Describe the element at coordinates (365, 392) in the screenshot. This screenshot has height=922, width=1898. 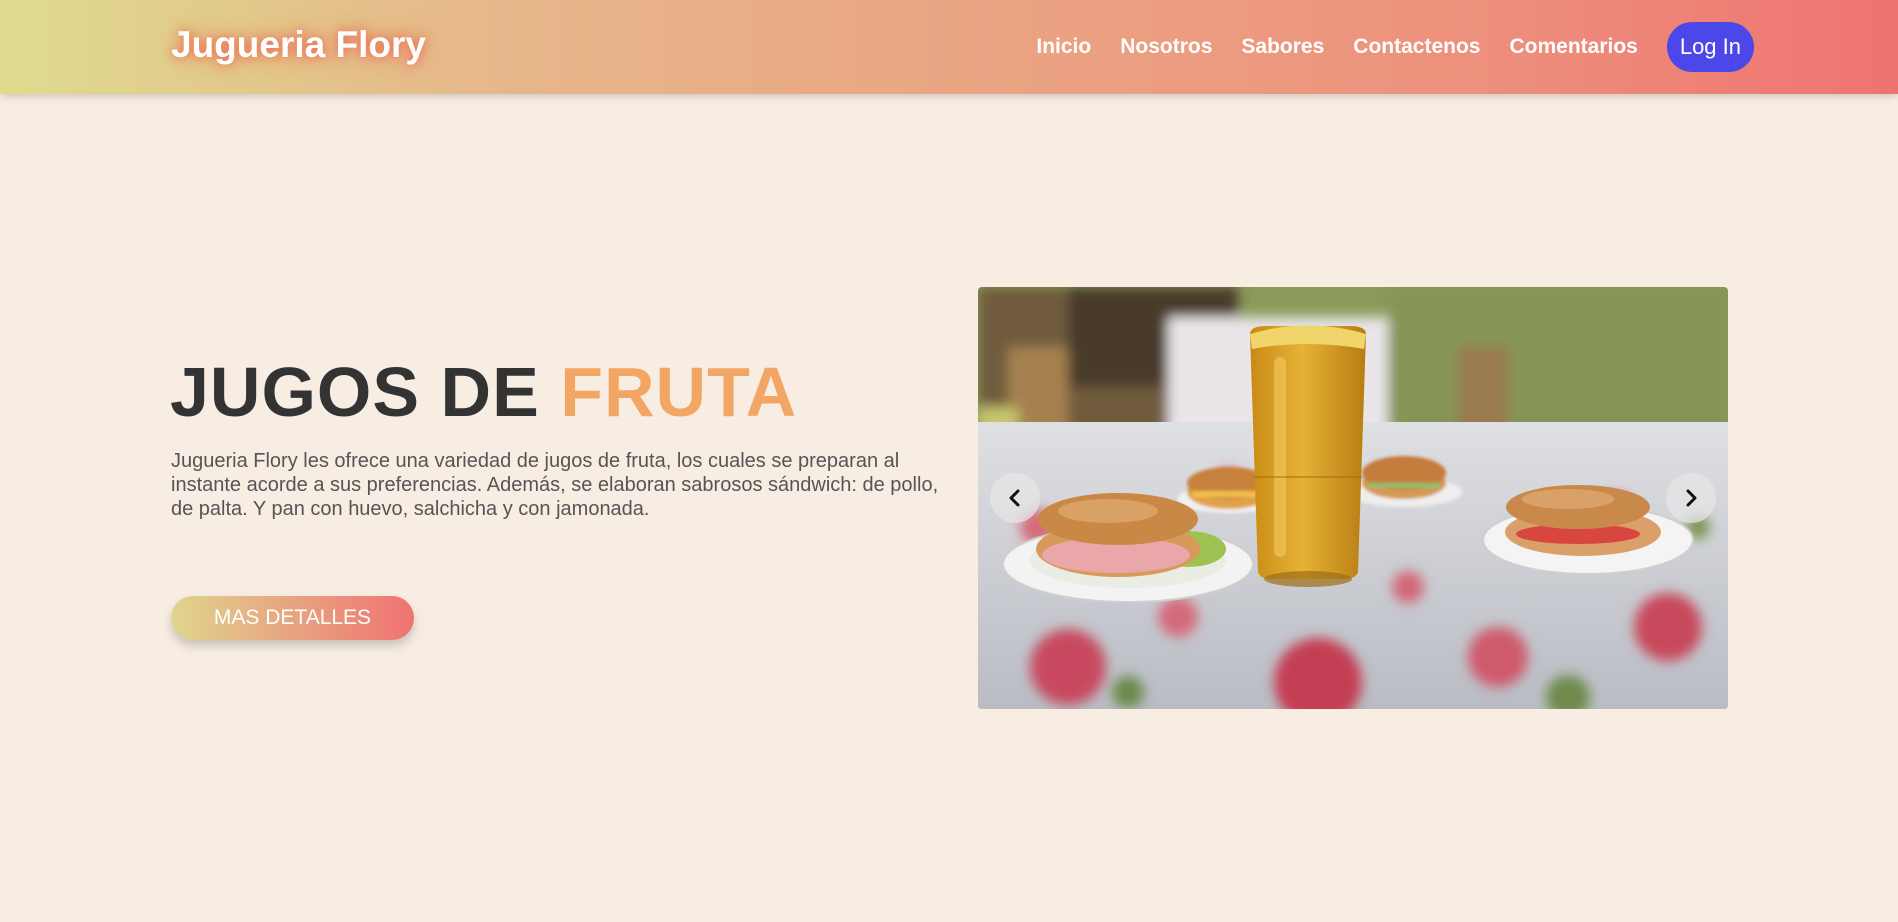
I see `hero-title-main: JUGOS DE` at that location.